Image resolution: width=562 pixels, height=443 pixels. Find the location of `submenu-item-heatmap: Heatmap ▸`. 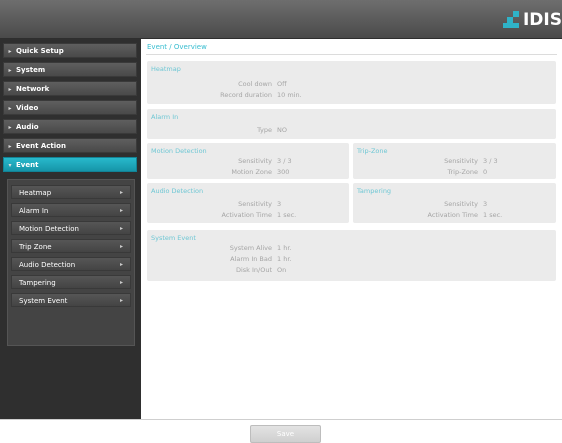

submenu-item-heatmap: Heatmap ▸ is located at coordinates (71, 192).